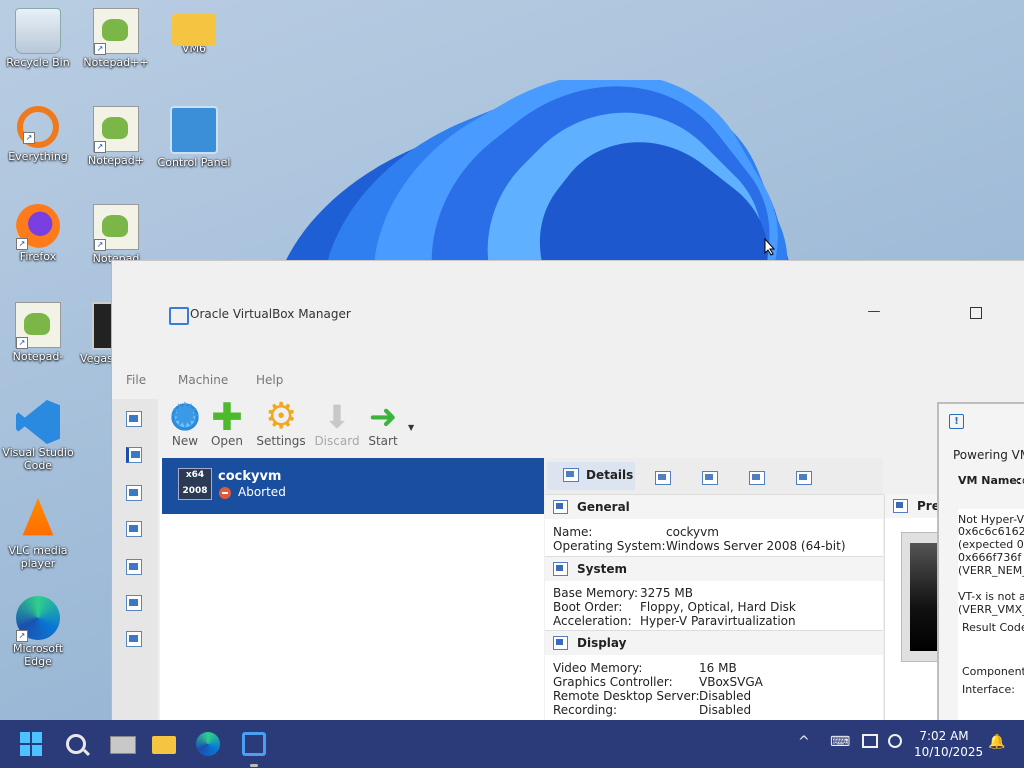 Image resolution: width=1024 pixels, height=768 pixels. What do you see at coordinates (591, 476) in the screenshot?
I see `tab-details: Details` at bounding box center [591, 476].